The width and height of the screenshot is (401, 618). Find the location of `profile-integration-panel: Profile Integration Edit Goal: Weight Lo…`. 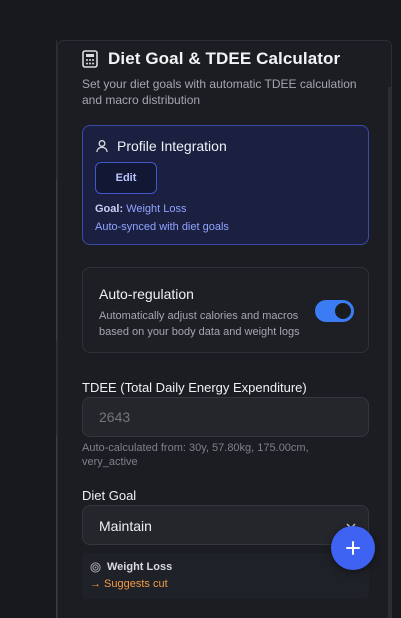

profile-integration-panel: Profile Integration Edit Goal: Weight Lo… is located at coordinates (225, 185).